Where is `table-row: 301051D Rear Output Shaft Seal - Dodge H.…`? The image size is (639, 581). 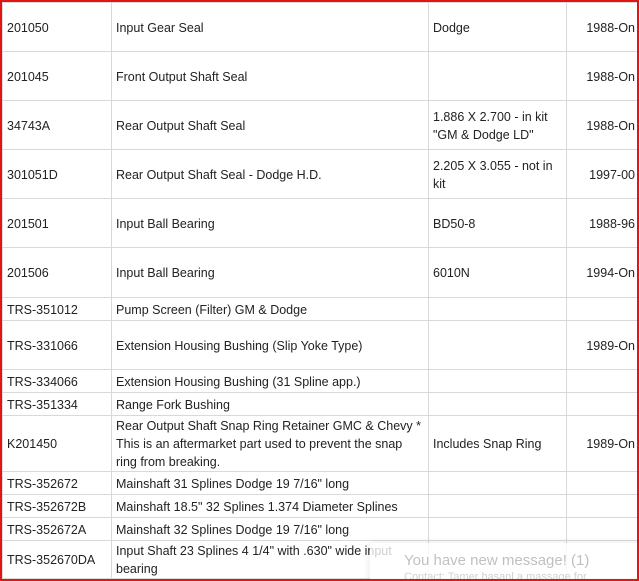 table-row: 301051D Rear Output Shaft Seal - Dodge H.… is located at coordinates (319, 174).